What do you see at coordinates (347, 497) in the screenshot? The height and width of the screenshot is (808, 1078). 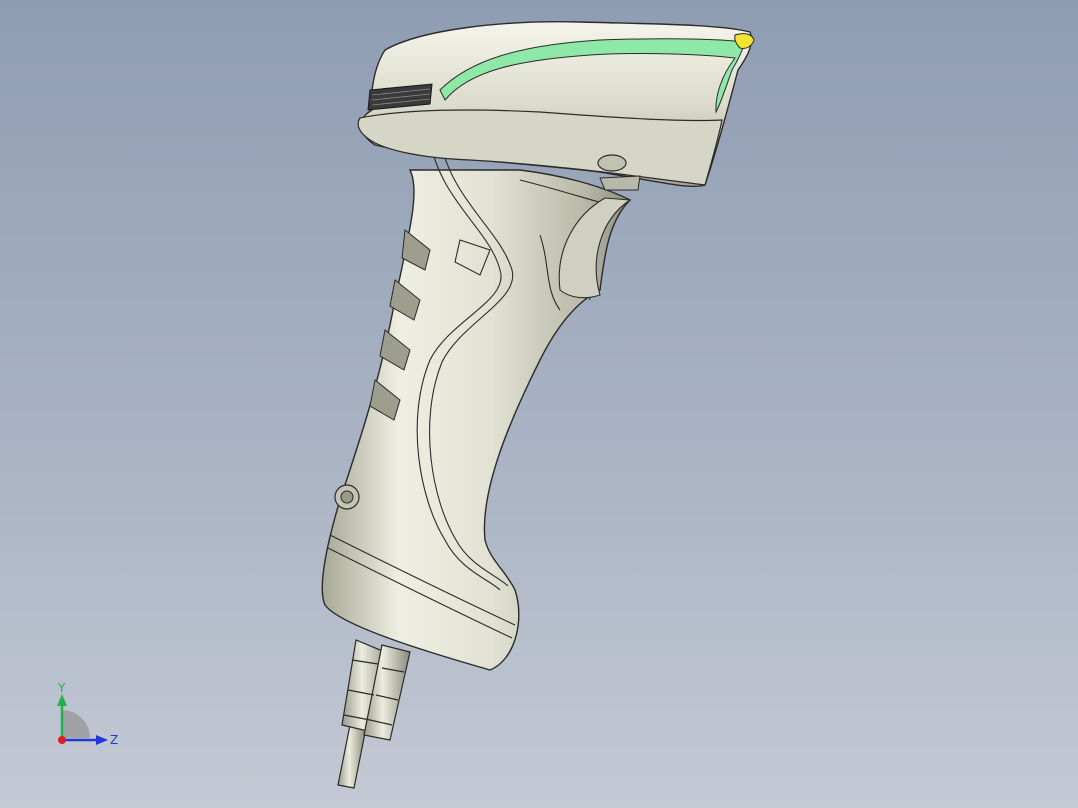 I see `side-screw` at bounding box center [347, 497].